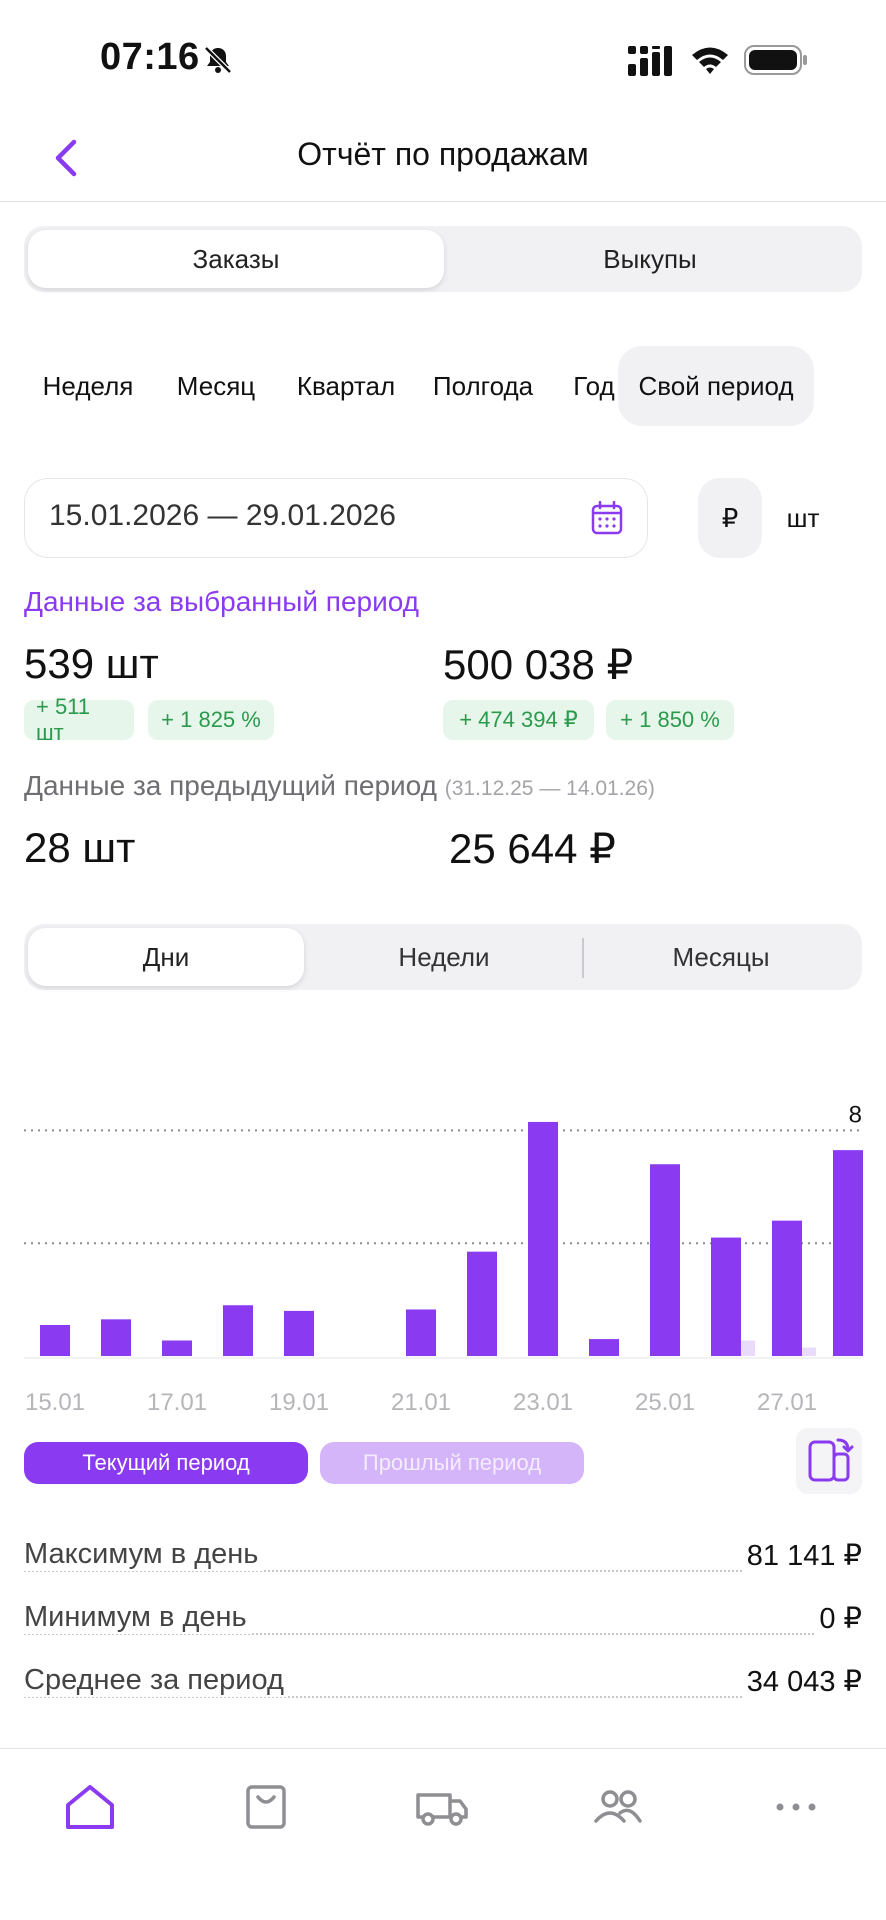 The width and height of the screenshot is (886, 1920). Describe the element at coordinates (443, 1558) in the screenshot. I see `stat-max-per-day: Максимум в день 81 141 ₽` at that location.